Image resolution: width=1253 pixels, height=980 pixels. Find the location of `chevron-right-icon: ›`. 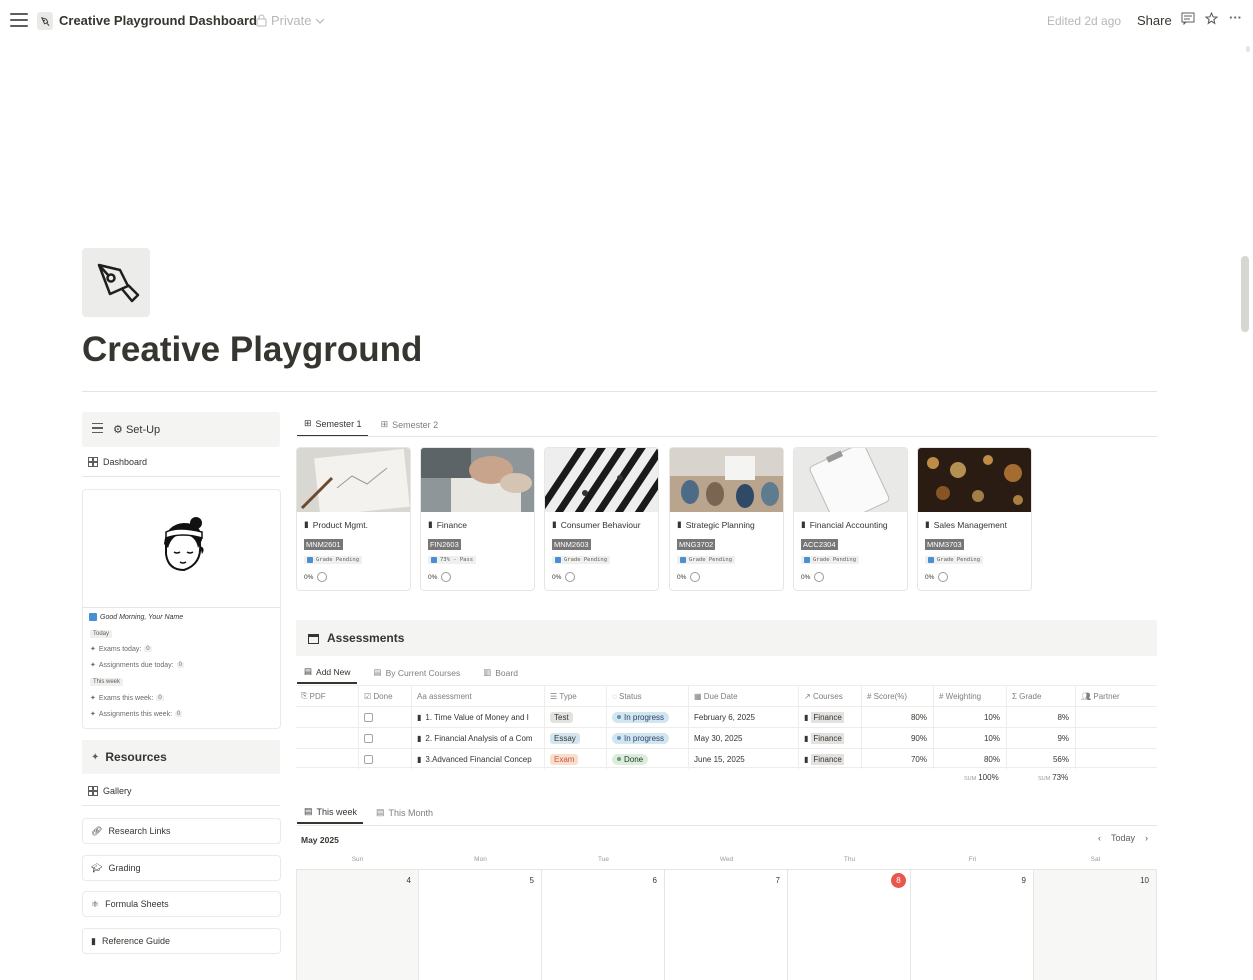

chevron-right-icon: › is located at coordinates (1146, 838).